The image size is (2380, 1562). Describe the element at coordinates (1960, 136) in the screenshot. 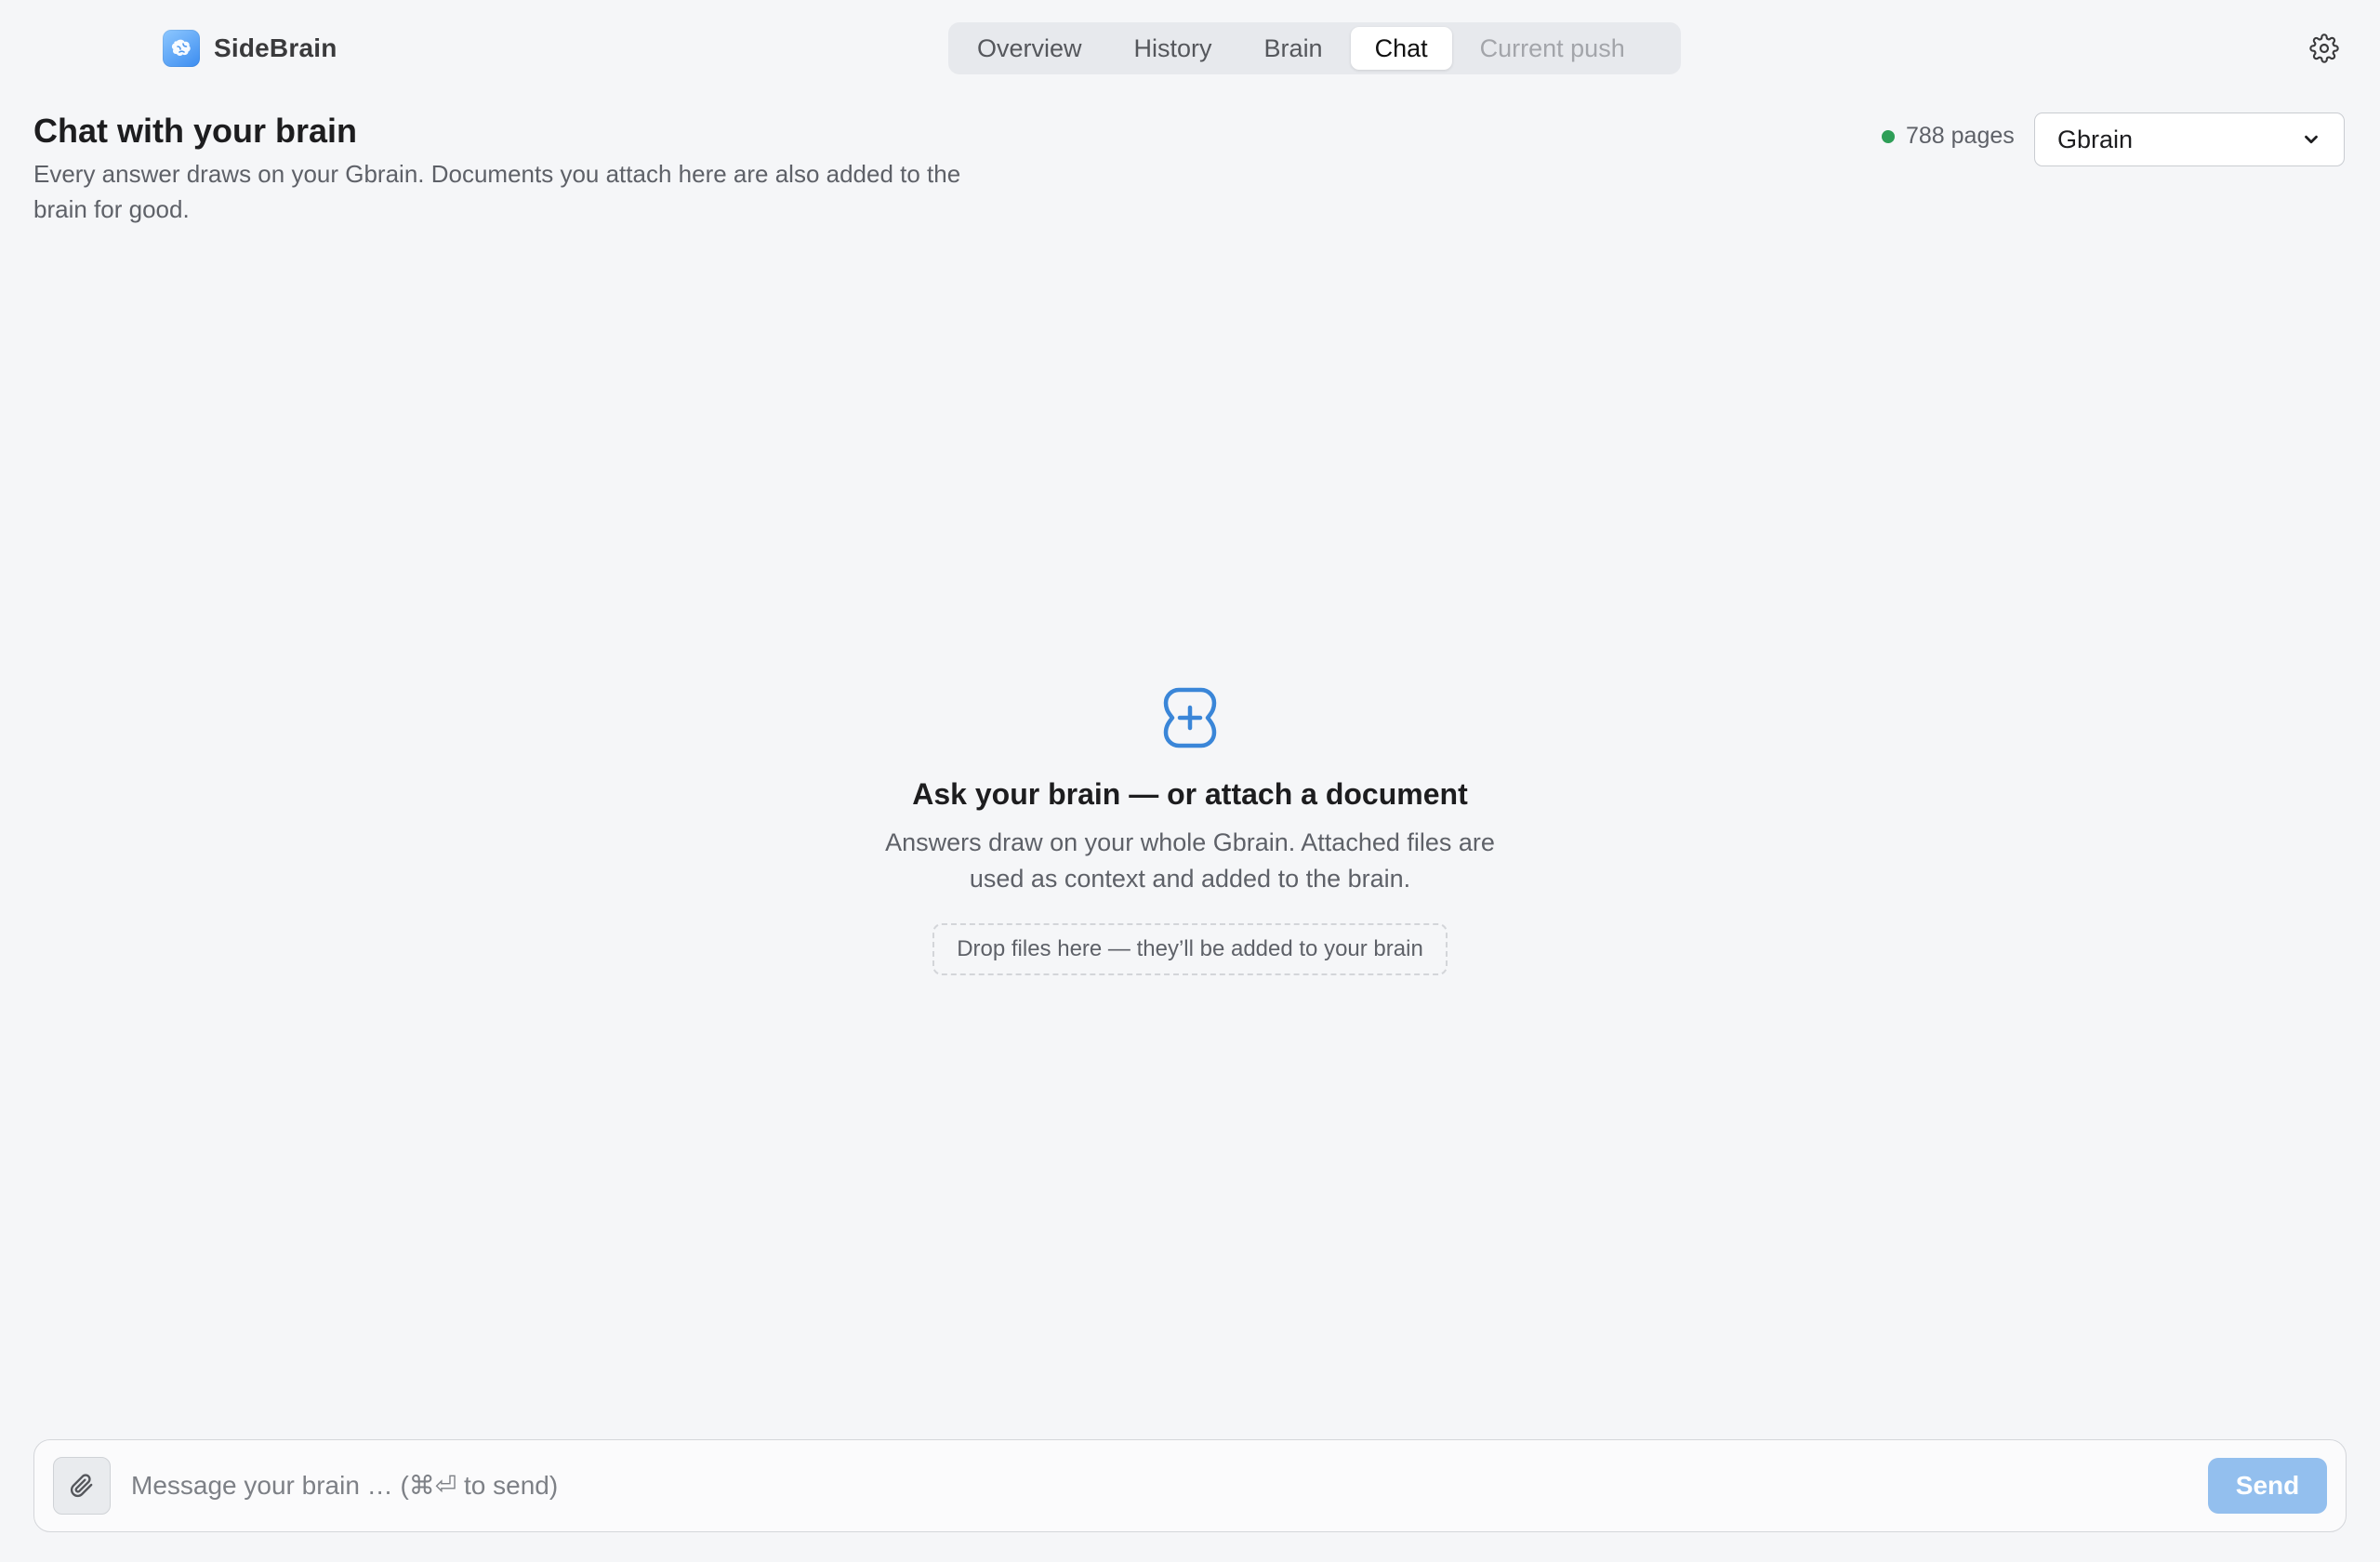

I see `page-count: 788 pages` at that location.